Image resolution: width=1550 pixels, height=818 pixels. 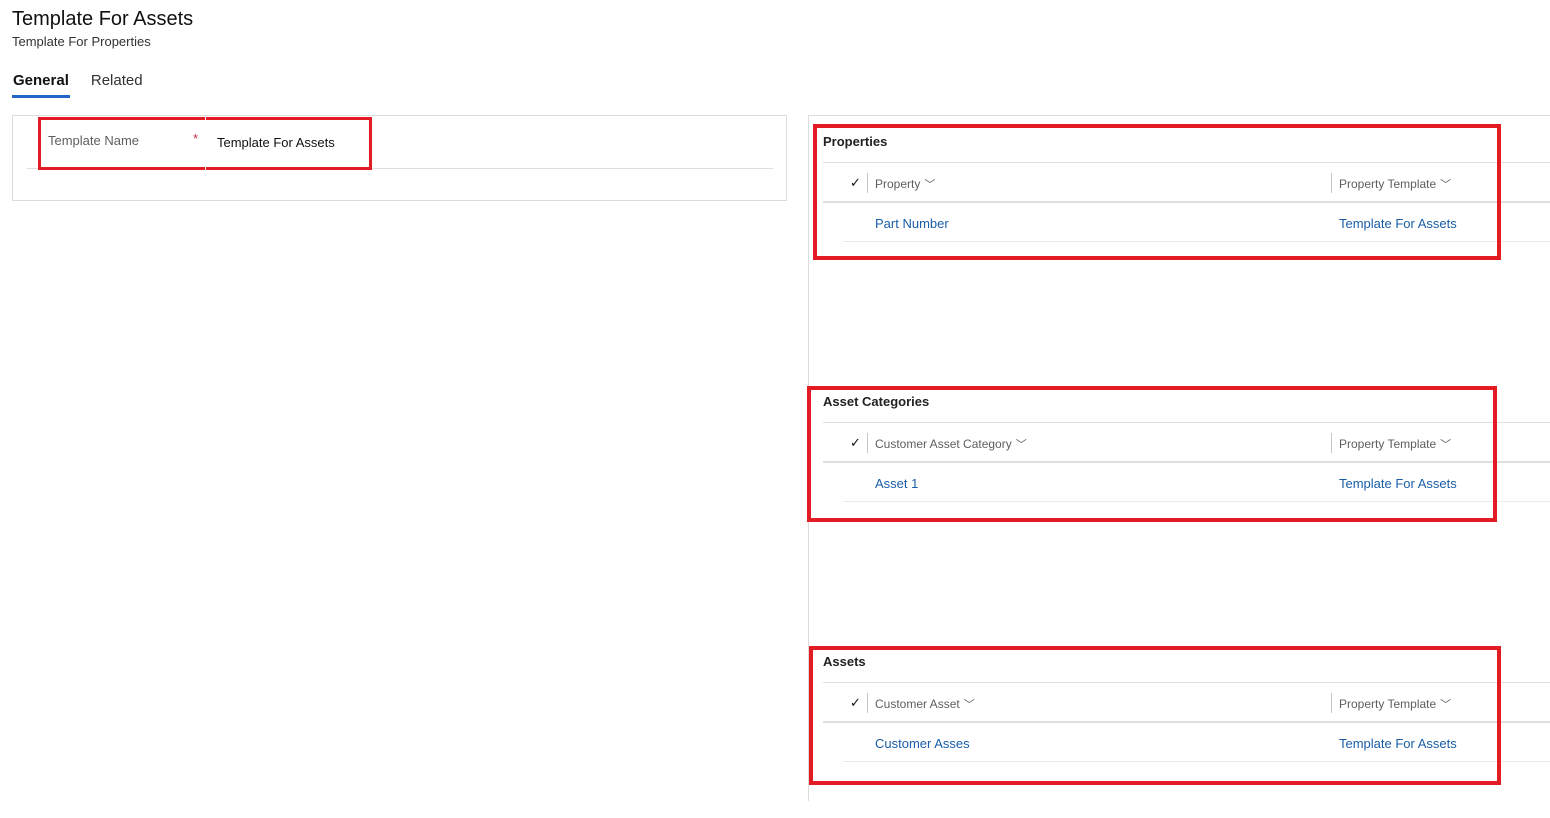 I want to click on assets-section-title: Assets, so click(x=844, y=661).